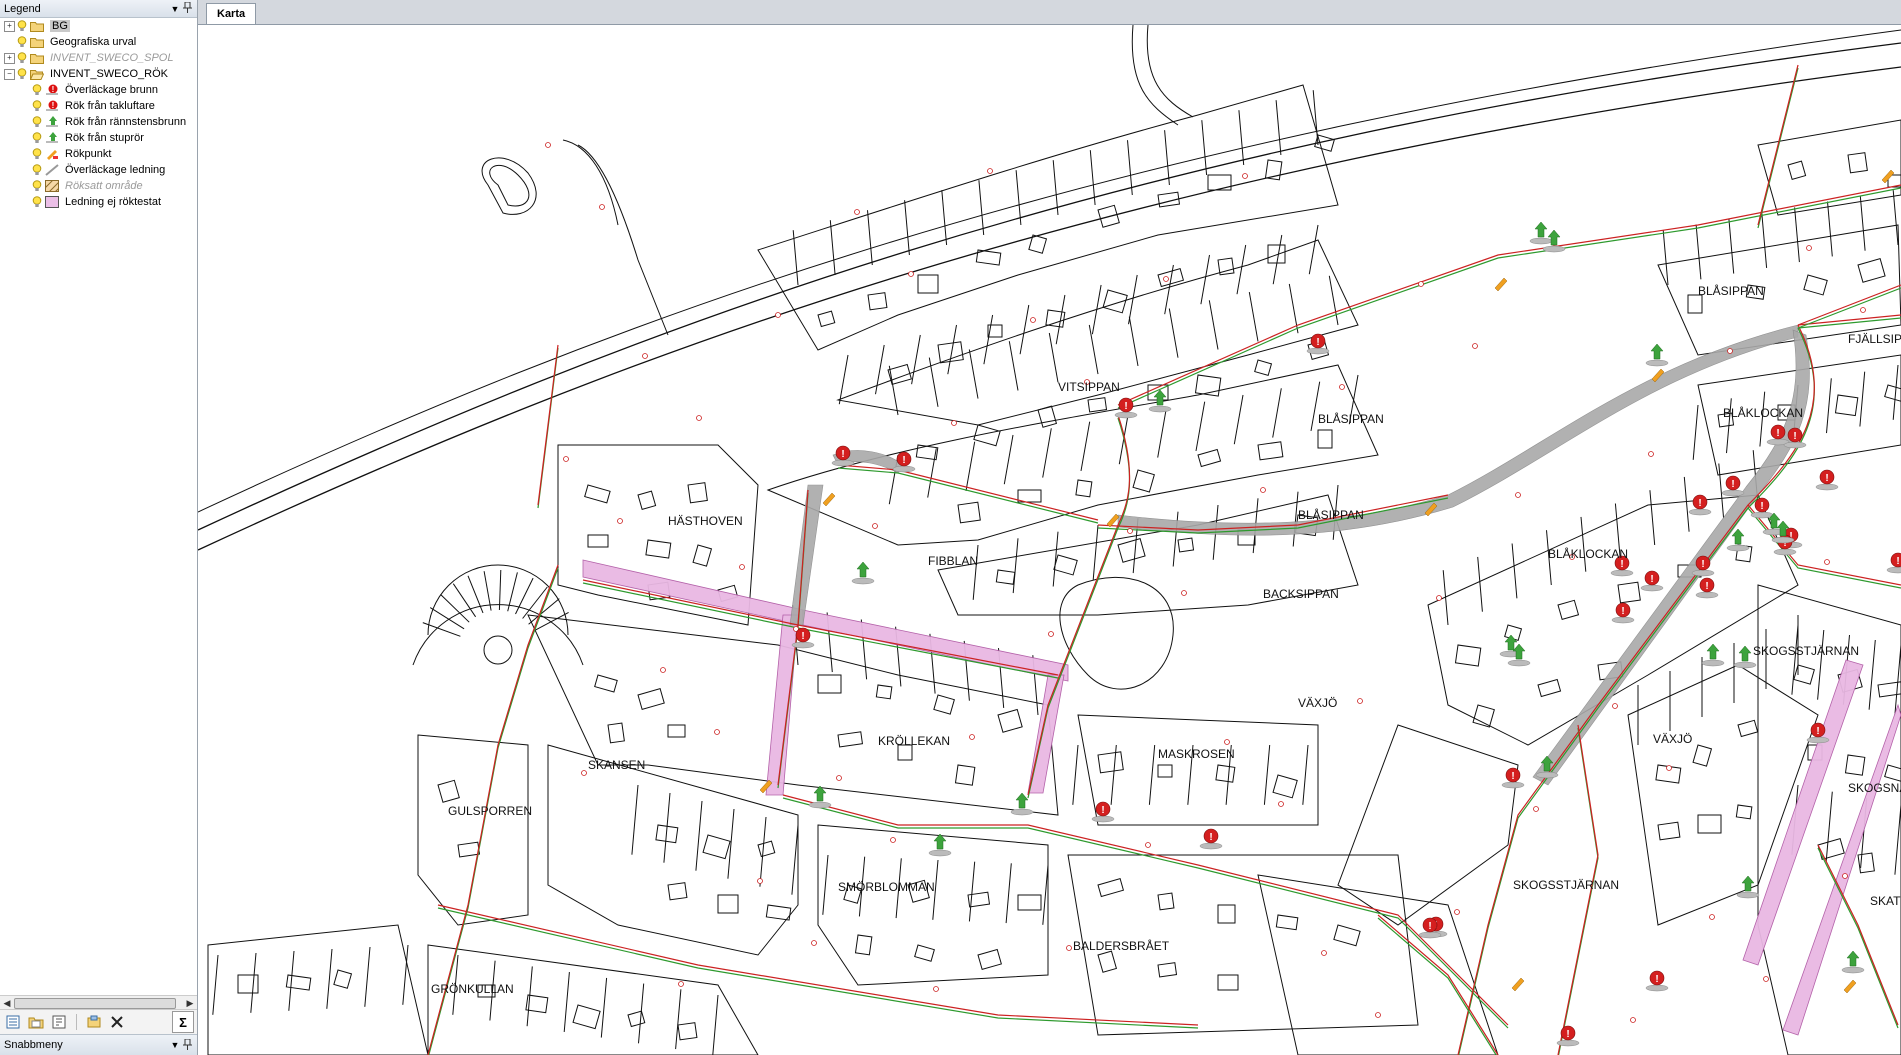 The width and height of the screenshot is (1901, 1055). Describe the element at coordinates (98, 58) in the screenshot. I see `legend-item: + INVENT_SWECO_SPOL` at that location.